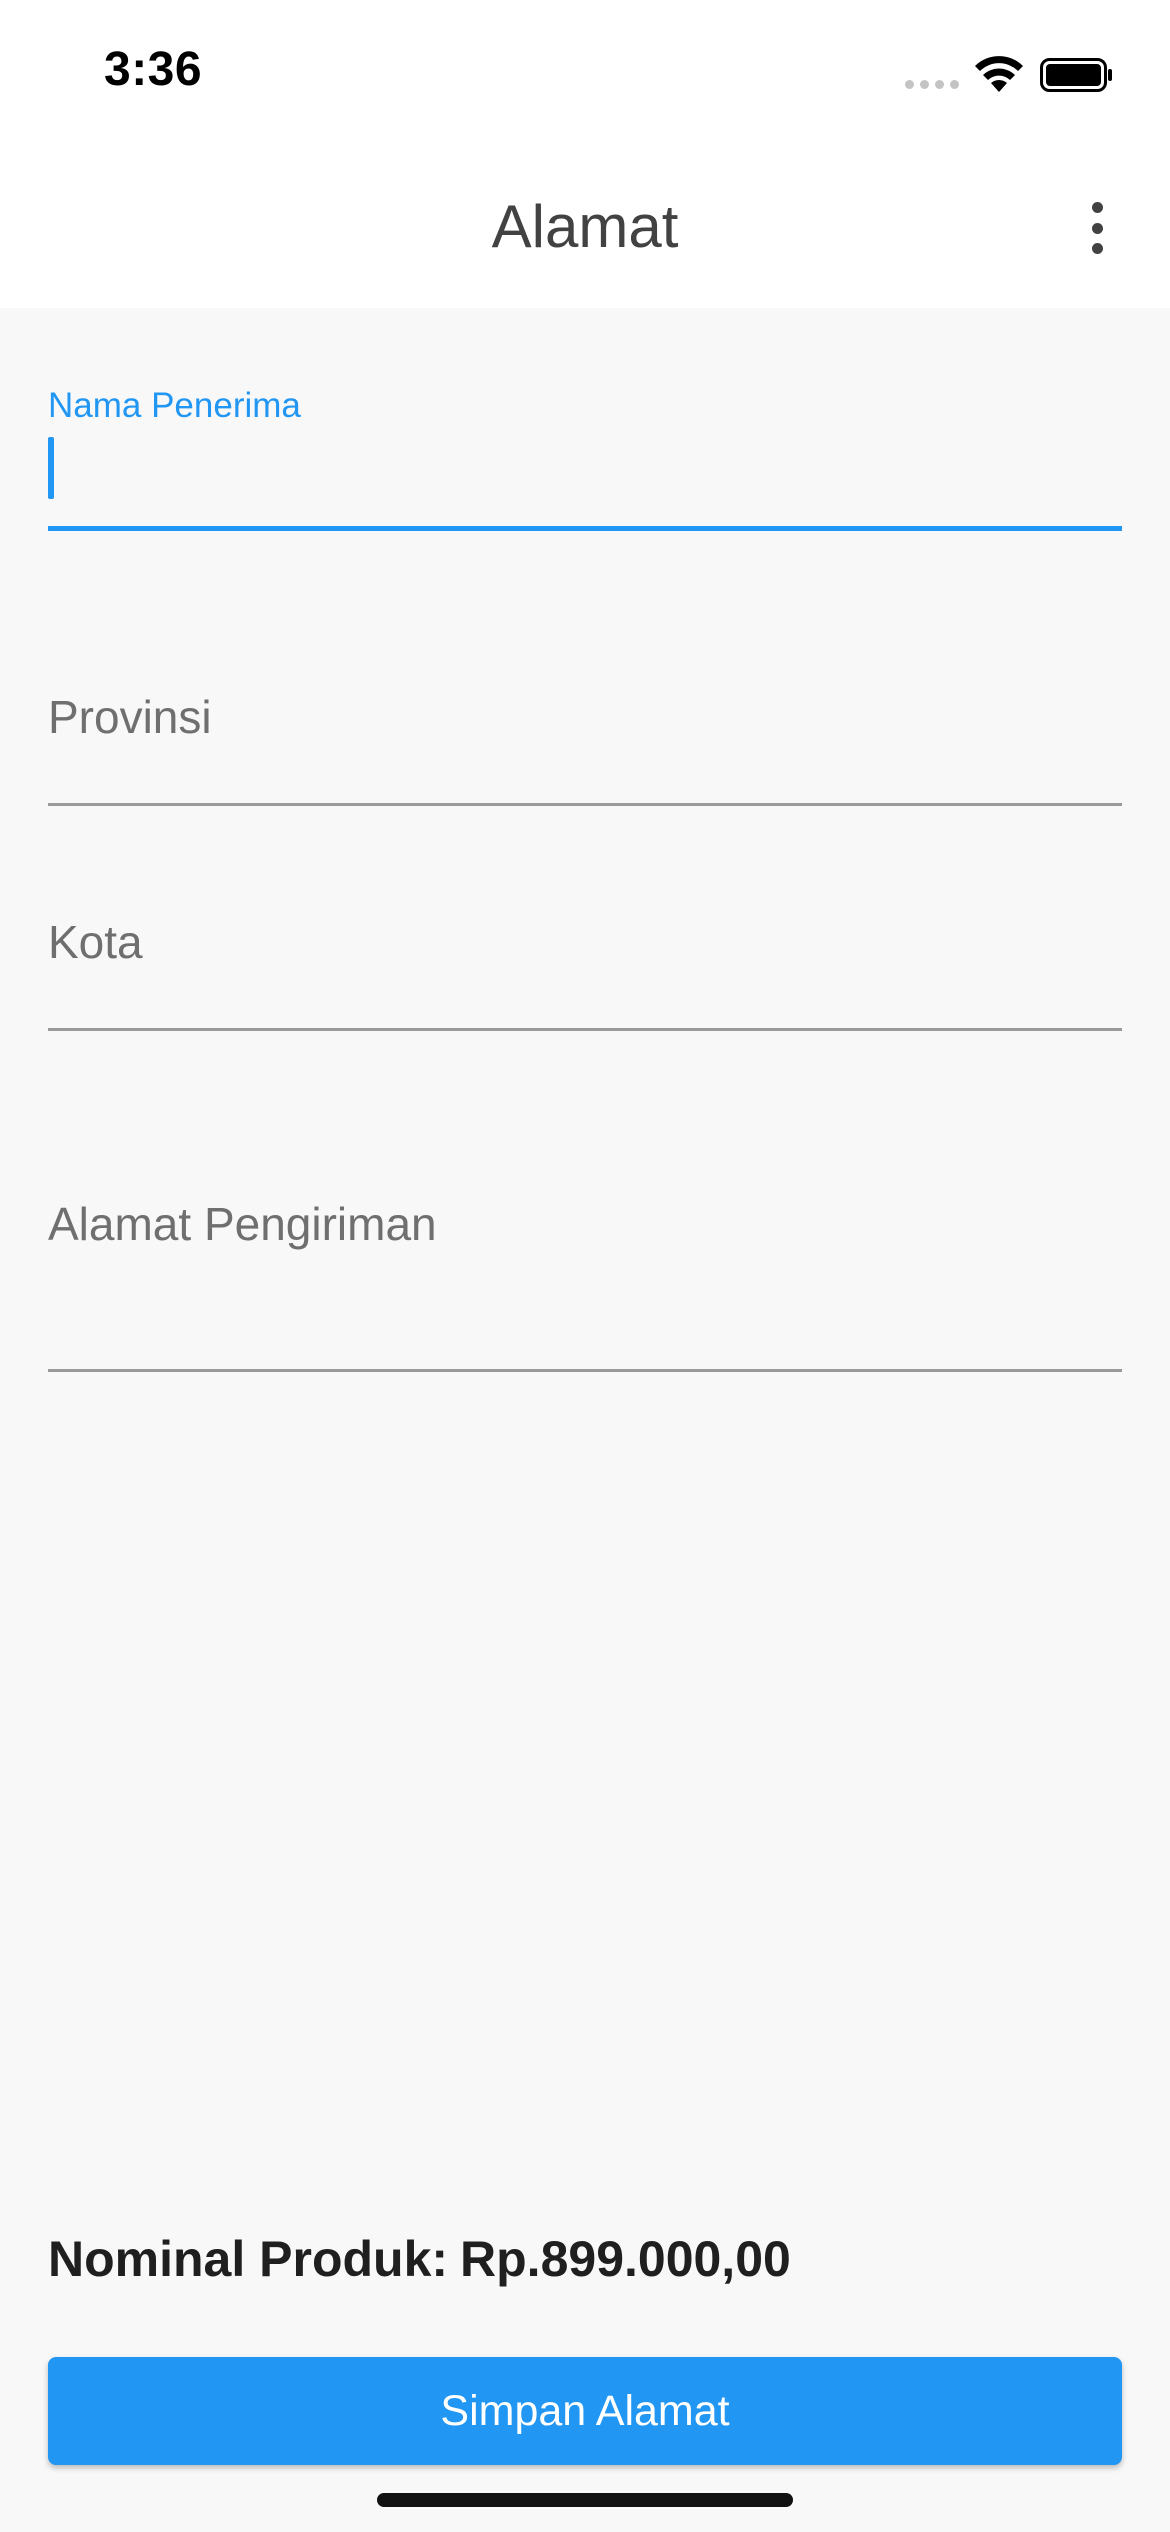 The width and height of the screenshot is (1170, 2532). I want to click on nominal-value: Rp.899.000,00, so click(625, 2259).